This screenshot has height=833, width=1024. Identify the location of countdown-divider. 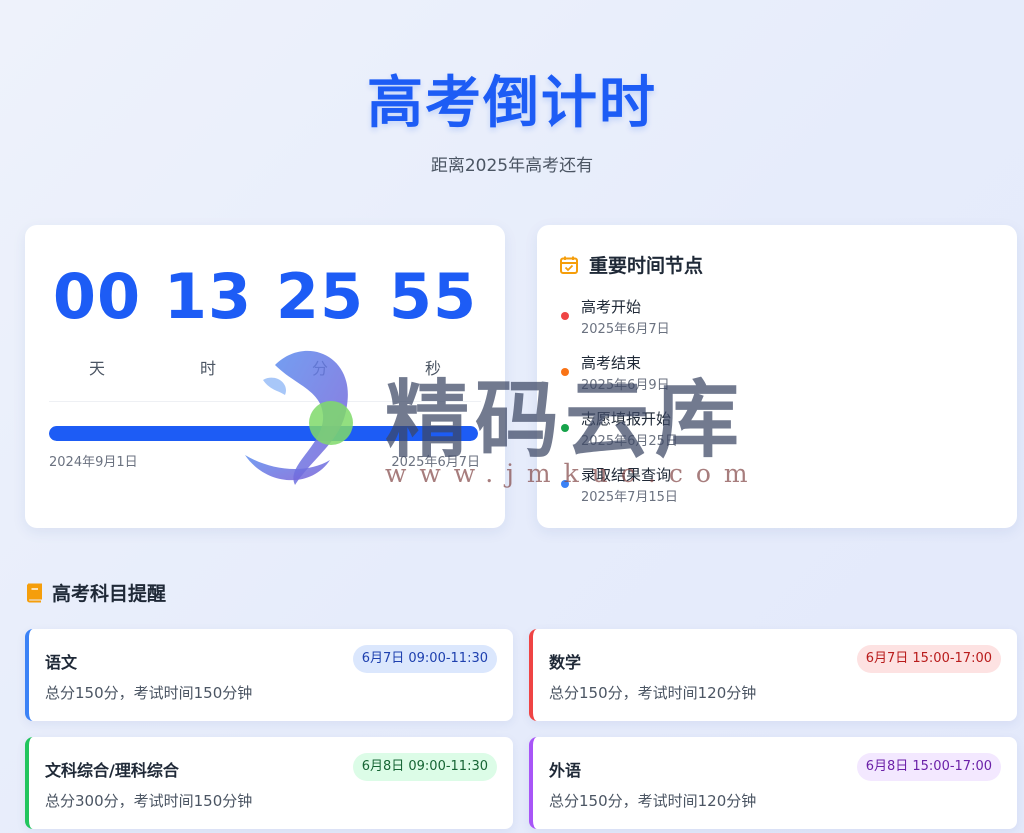
(265, 401).